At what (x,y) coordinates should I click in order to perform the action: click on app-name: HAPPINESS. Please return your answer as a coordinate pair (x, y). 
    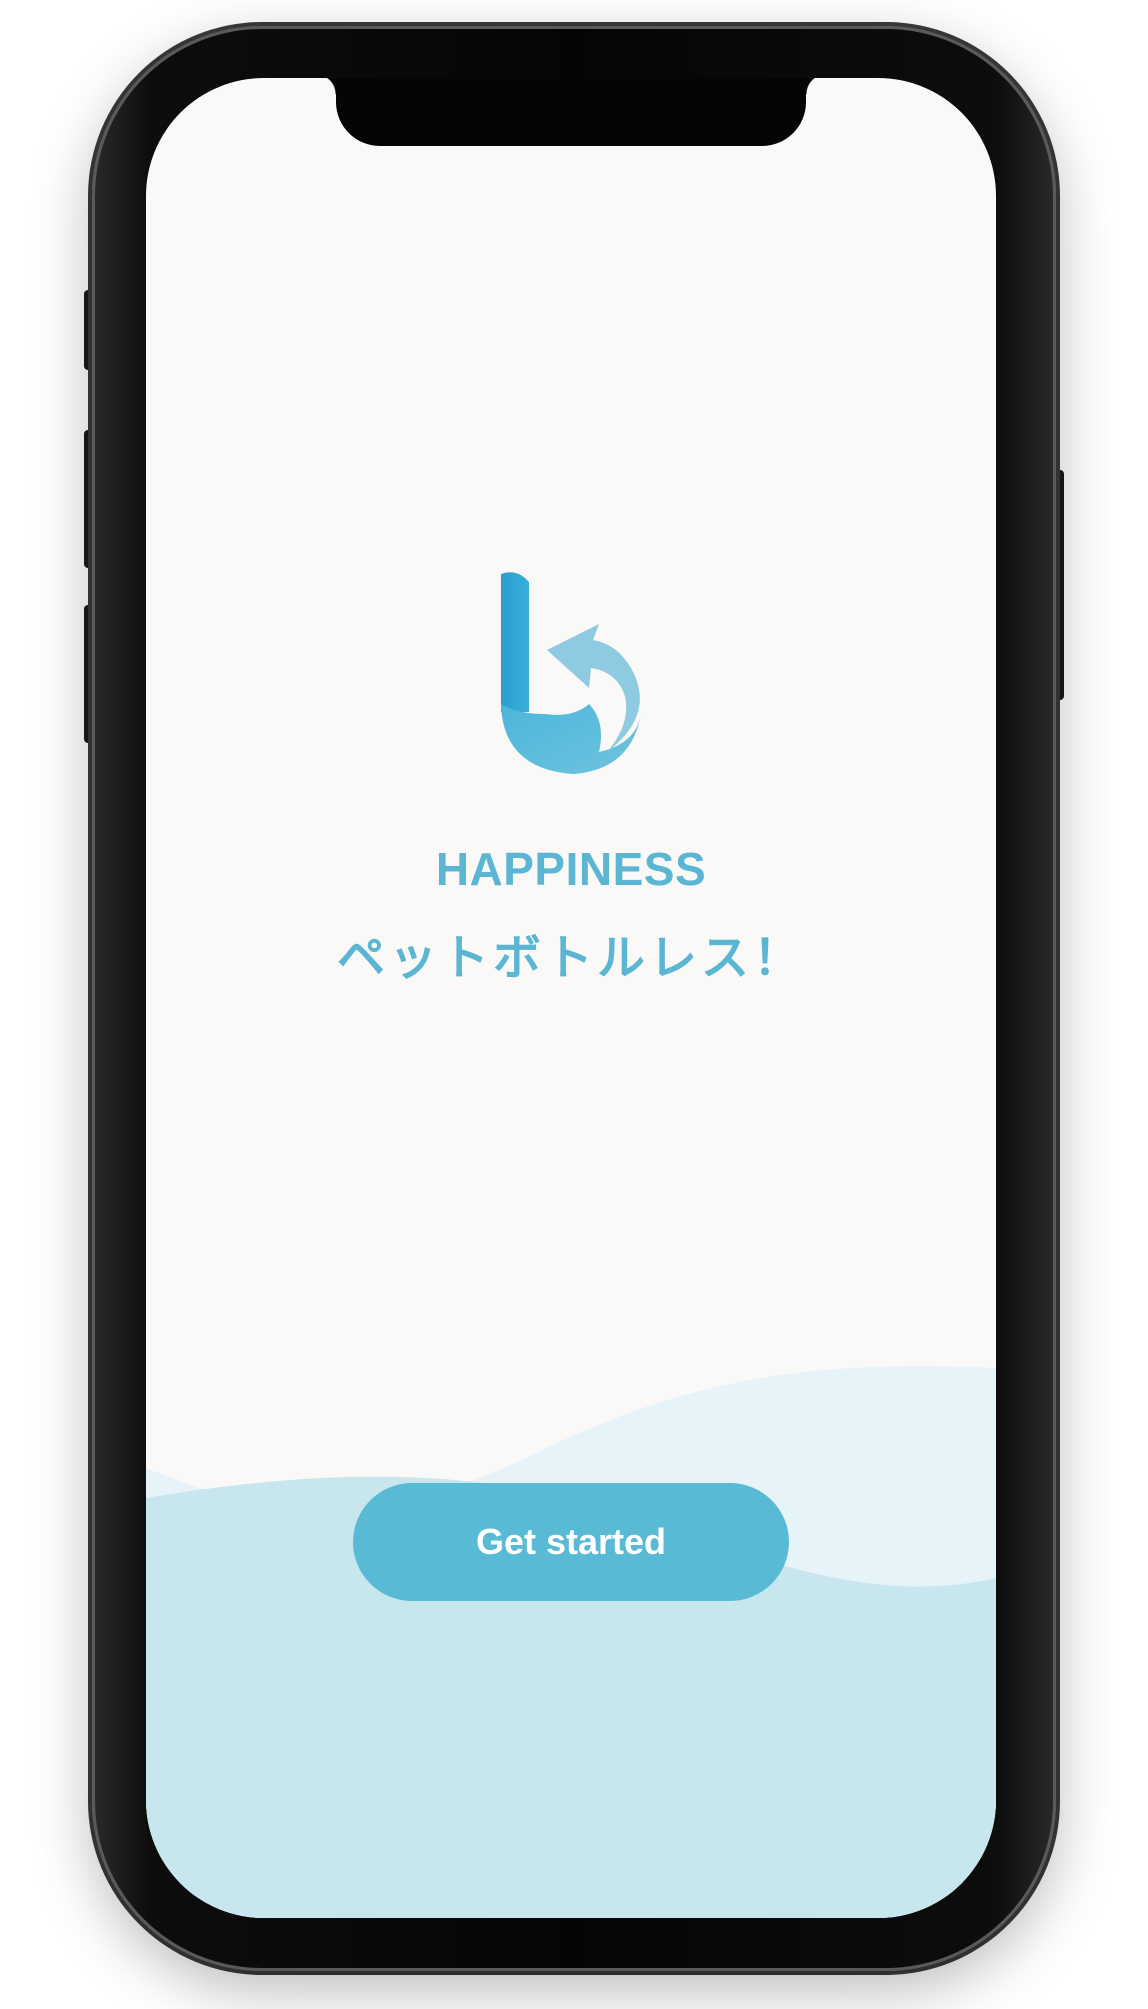
    Looking at the image, I should click on (571, 869).